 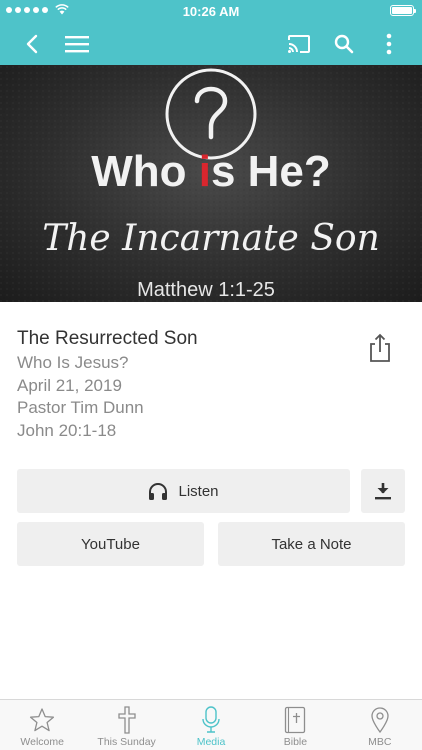 I want to click on search-button, so click(x=344, y=44).